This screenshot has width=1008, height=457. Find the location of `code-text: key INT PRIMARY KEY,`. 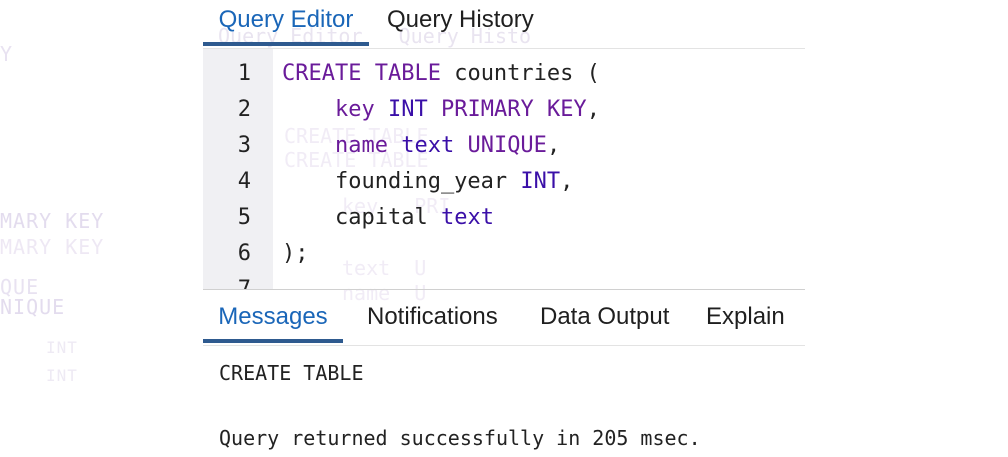

code-text: key INT PRIMARY KEY, is located at coordinates (441, 110).